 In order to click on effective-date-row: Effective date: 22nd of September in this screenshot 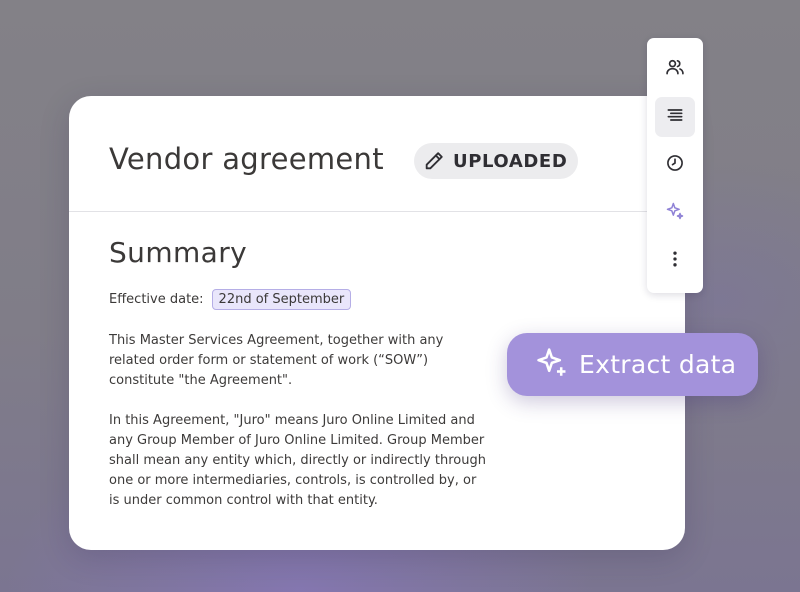, I will do `click(230, 299)`.